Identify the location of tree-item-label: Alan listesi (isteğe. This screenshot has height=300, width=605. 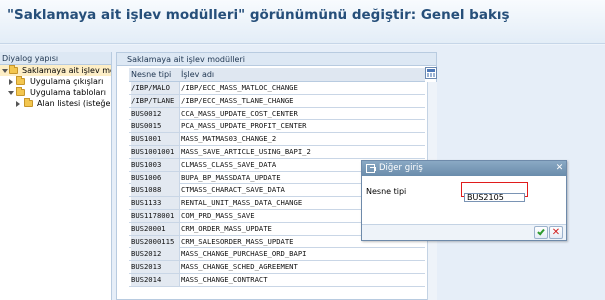
(74, 103).